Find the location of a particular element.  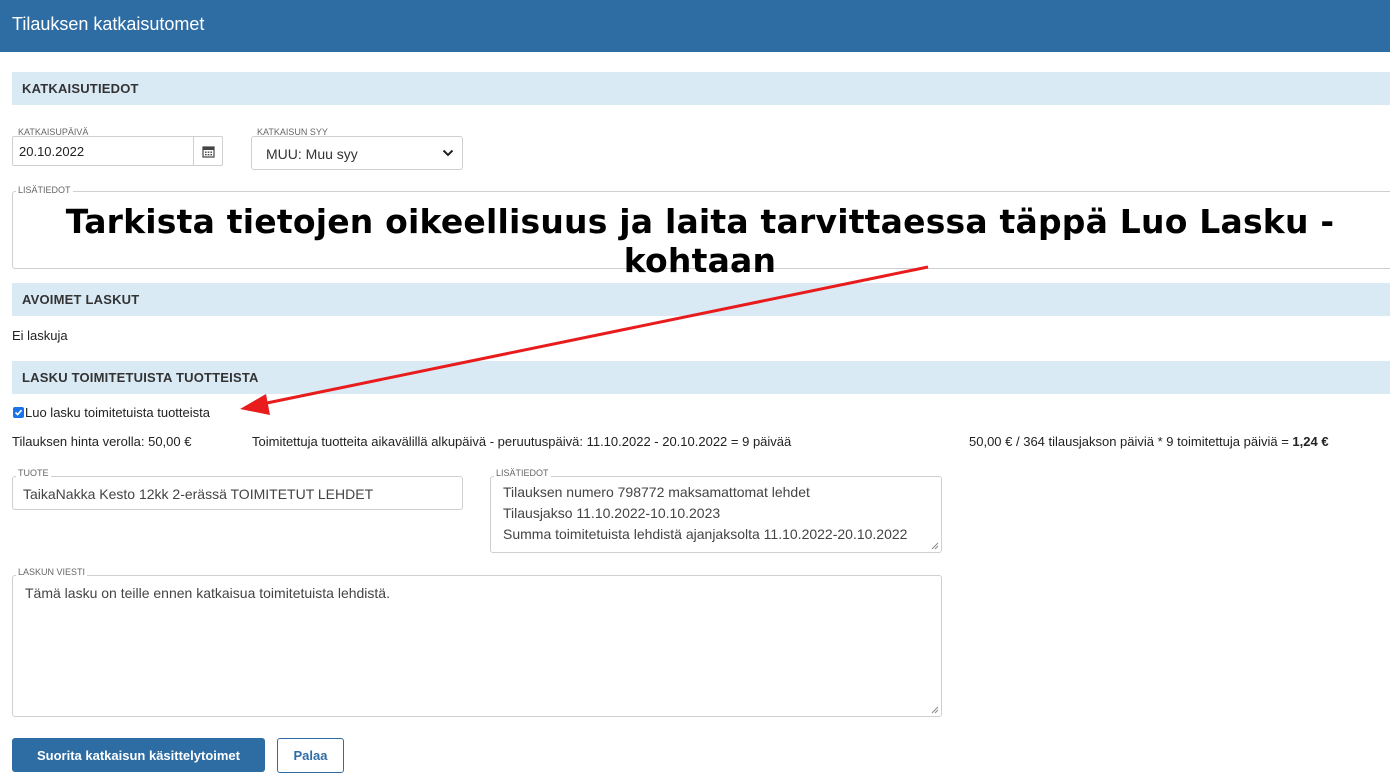

section-header-avoimet-laskut: AVOIMET LASKUT is located at coordinates (701, 299).